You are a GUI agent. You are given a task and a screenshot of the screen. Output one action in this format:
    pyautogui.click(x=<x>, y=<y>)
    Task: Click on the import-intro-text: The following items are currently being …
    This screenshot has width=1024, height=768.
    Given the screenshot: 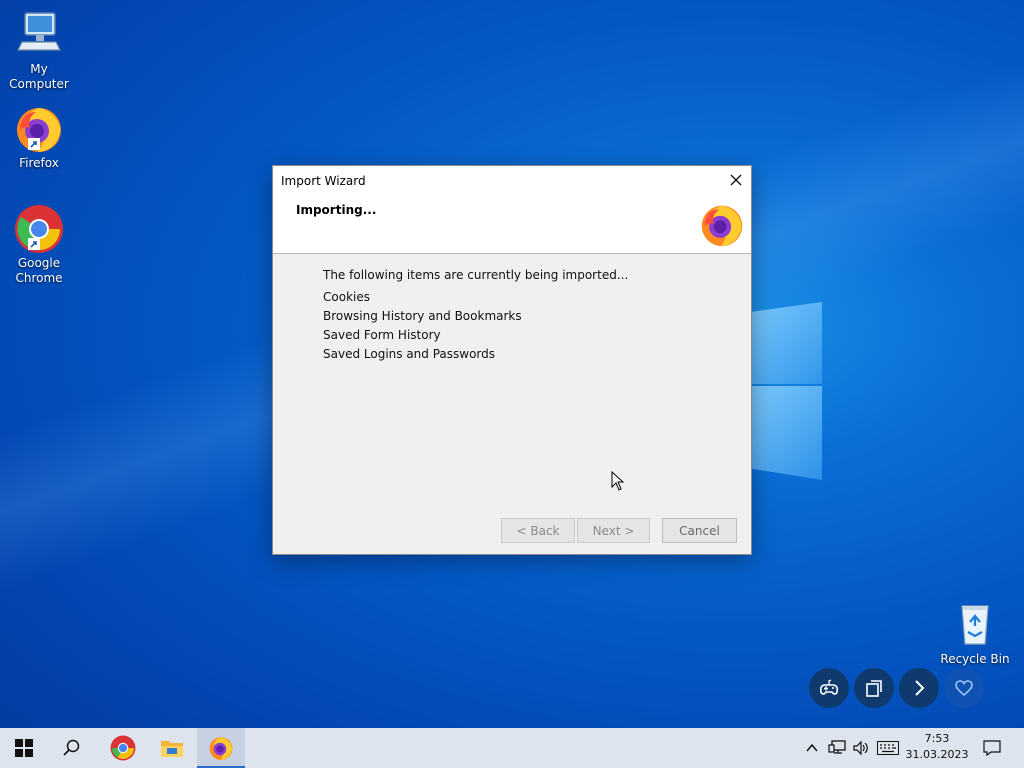 What is the action you would take?
    pyautogui.click(x=476, y=275)
    